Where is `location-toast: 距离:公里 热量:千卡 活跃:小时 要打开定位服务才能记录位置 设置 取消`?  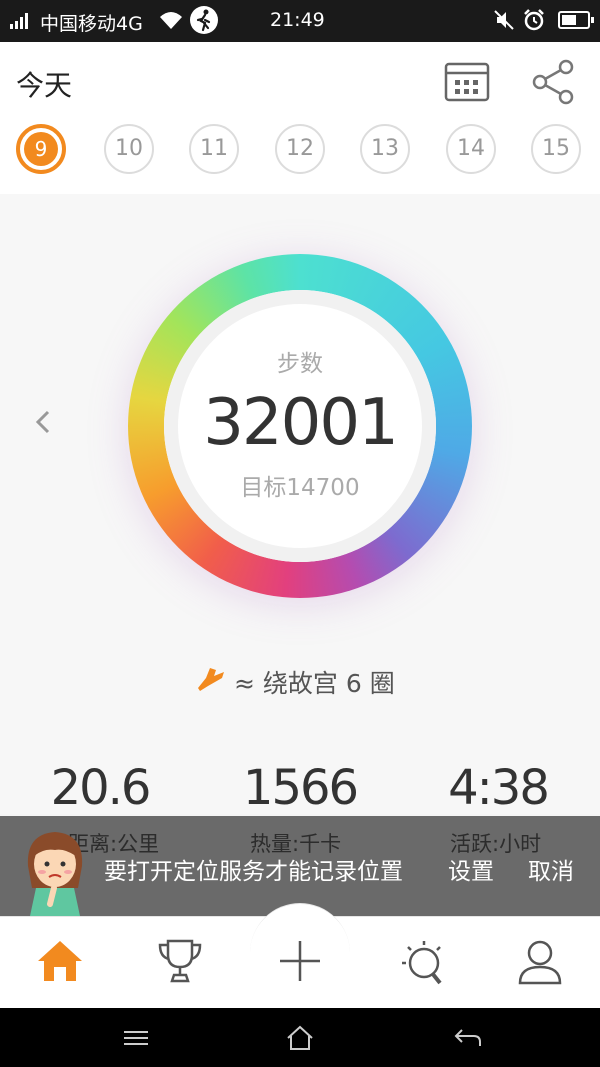 location-toast: 距离:公里 热量:千卡 活跃:小时 要打开定位服务才能记录位置 设置 取消 is located at coordinates (300, 866).